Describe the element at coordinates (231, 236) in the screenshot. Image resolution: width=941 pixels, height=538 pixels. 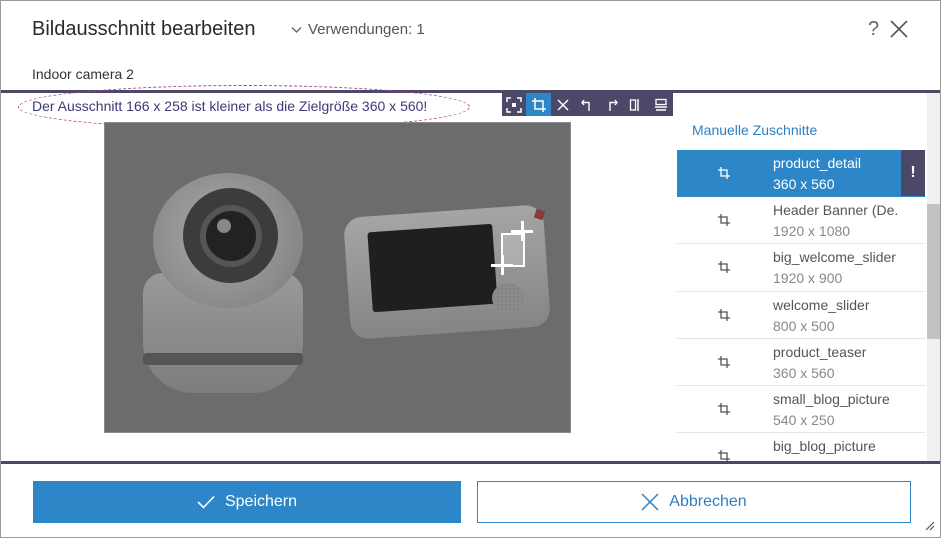
I see `camera-lens` at that location.